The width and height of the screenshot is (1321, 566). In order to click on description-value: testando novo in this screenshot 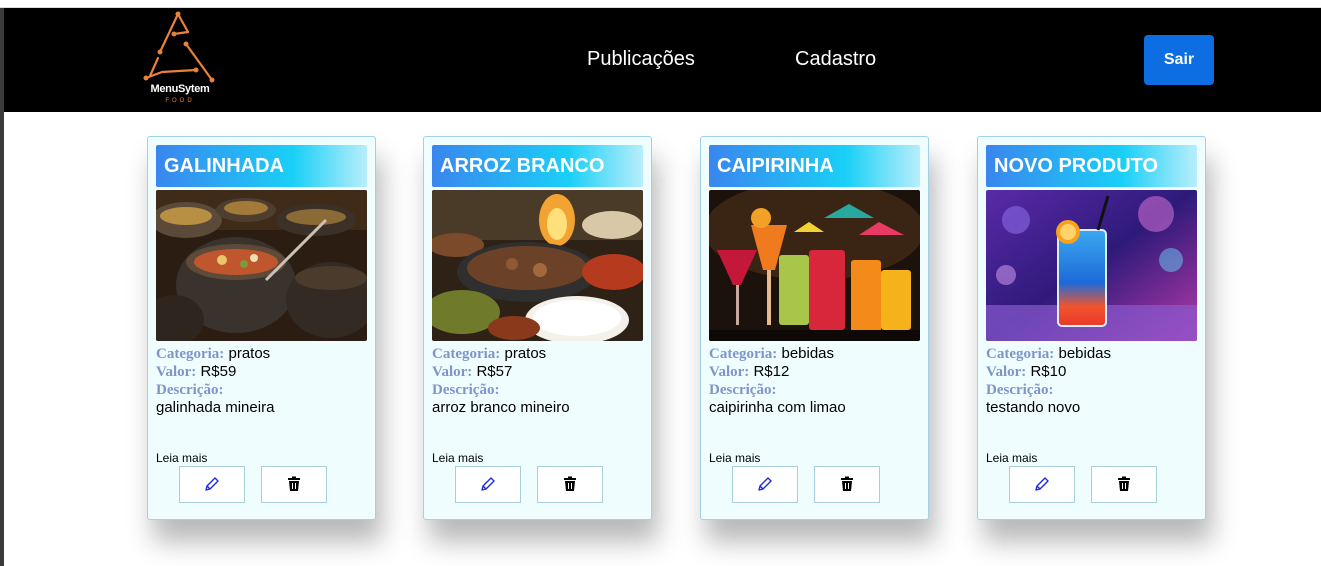, I will do `click(1033, 407)`.